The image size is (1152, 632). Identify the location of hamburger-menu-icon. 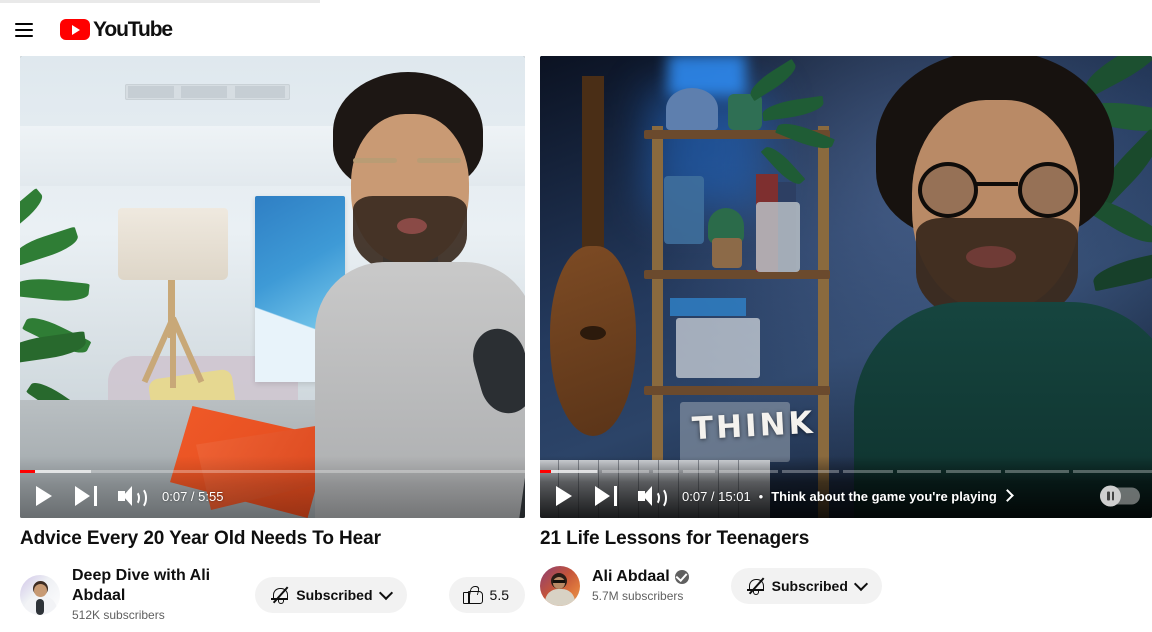
(24, 30).